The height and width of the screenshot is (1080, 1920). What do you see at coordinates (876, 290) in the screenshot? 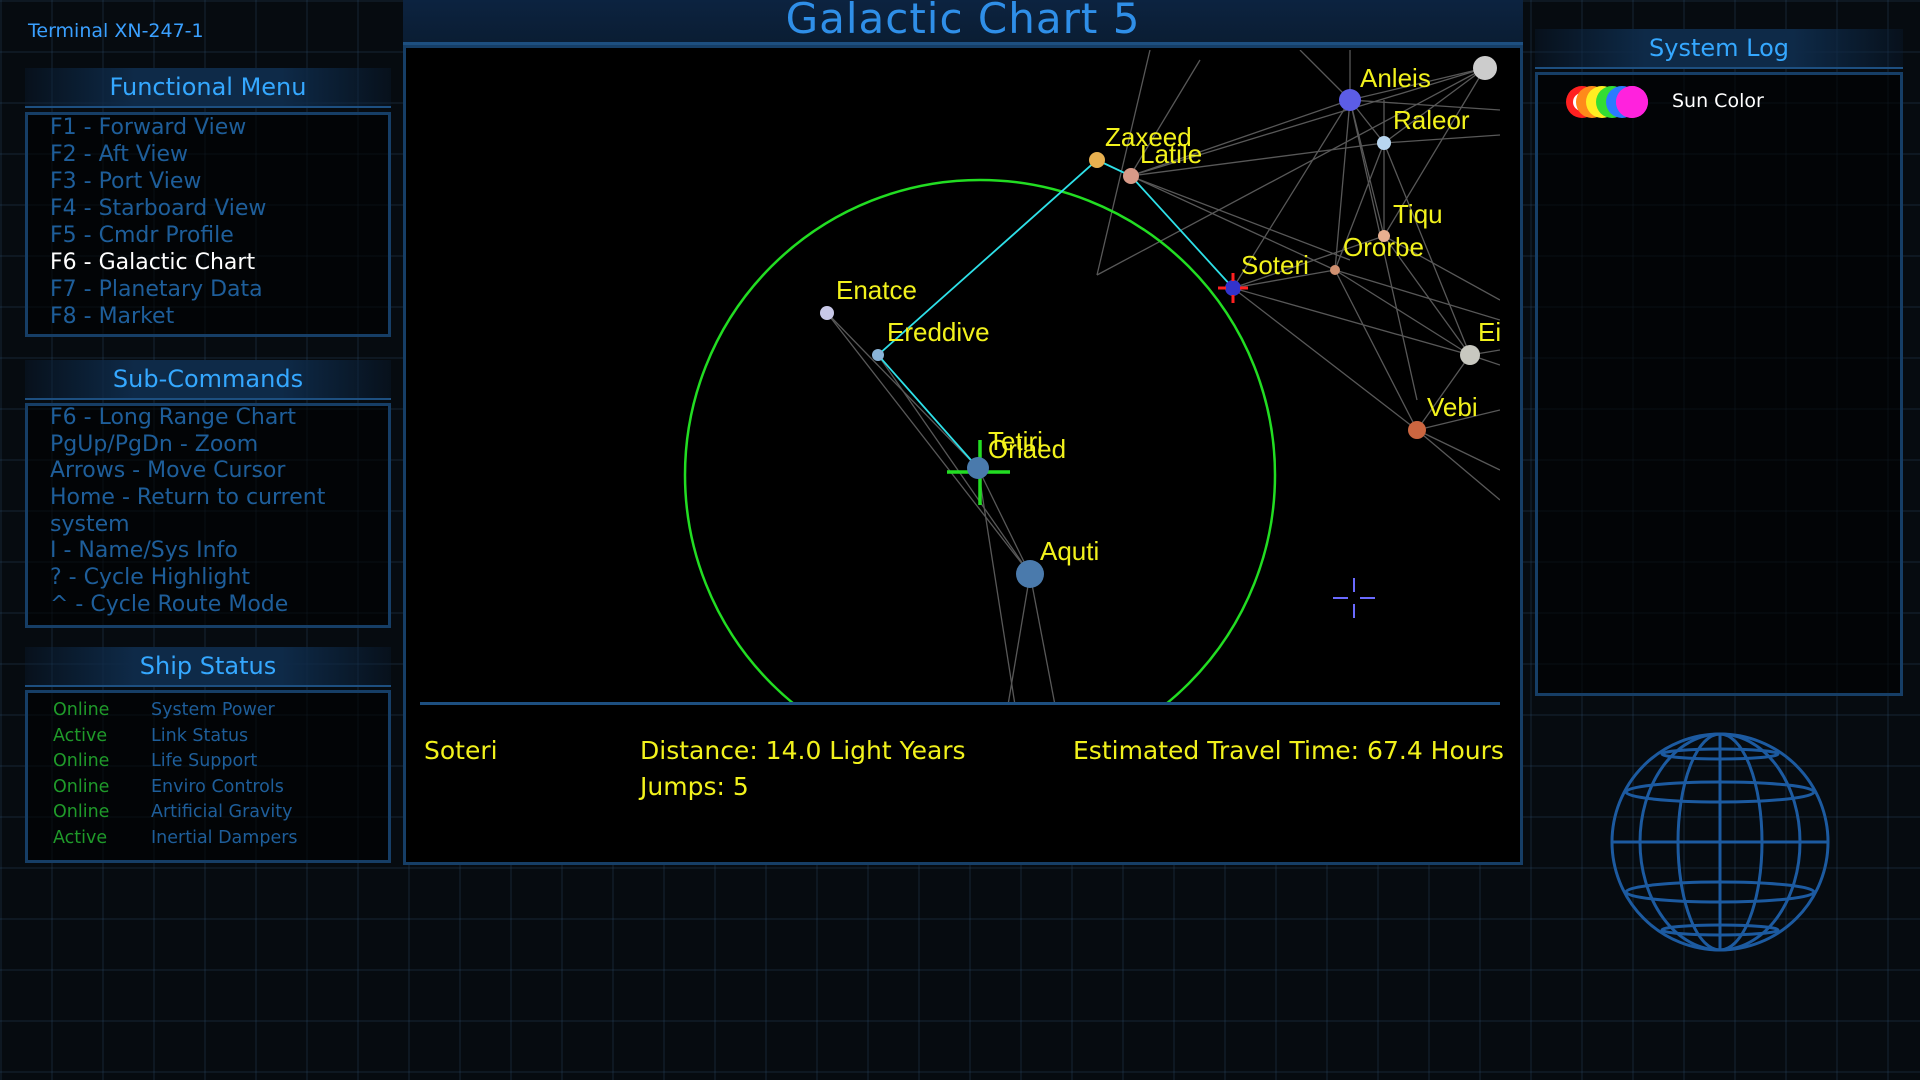
I see `label-enatce: Enatce` at bounding box center [876, 290].